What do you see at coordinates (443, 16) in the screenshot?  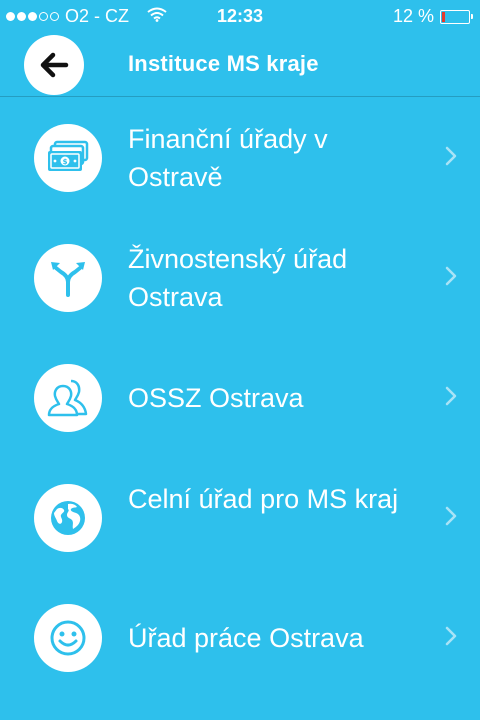 I see `battery-level-fill` at bounding box center [443, 16].